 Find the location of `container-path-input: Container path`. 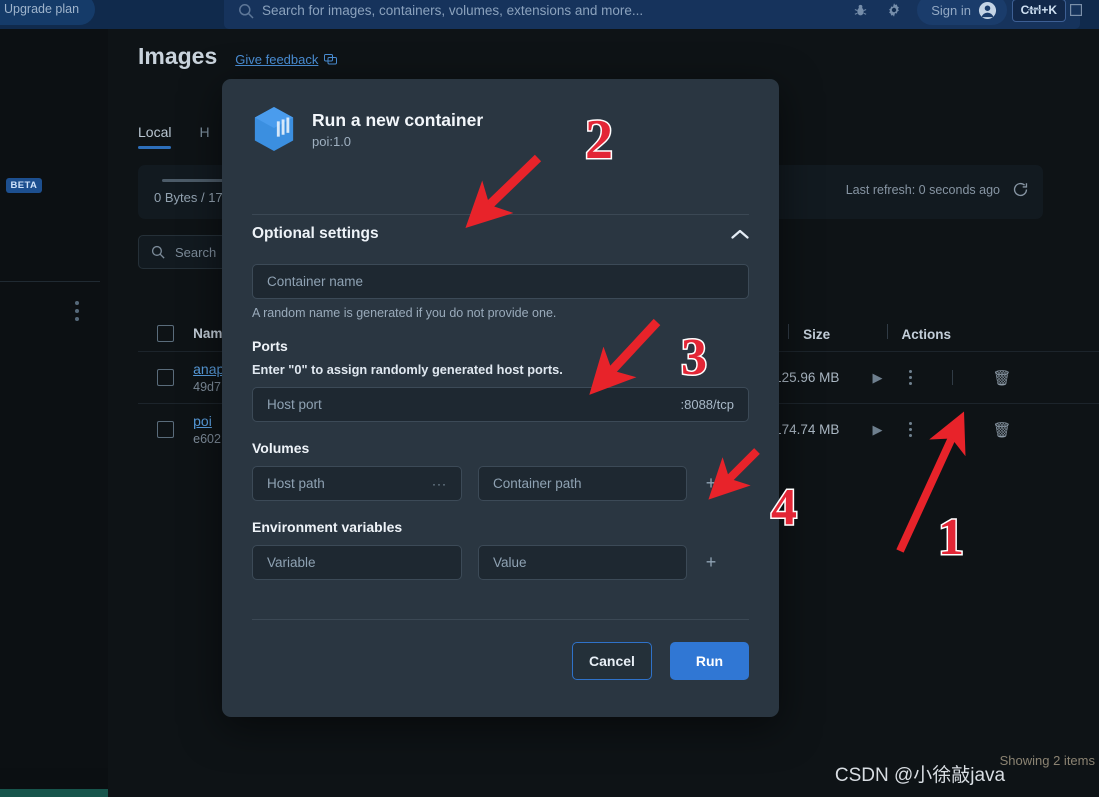

container-path-input: Container path is located at coordinates (582, 483).